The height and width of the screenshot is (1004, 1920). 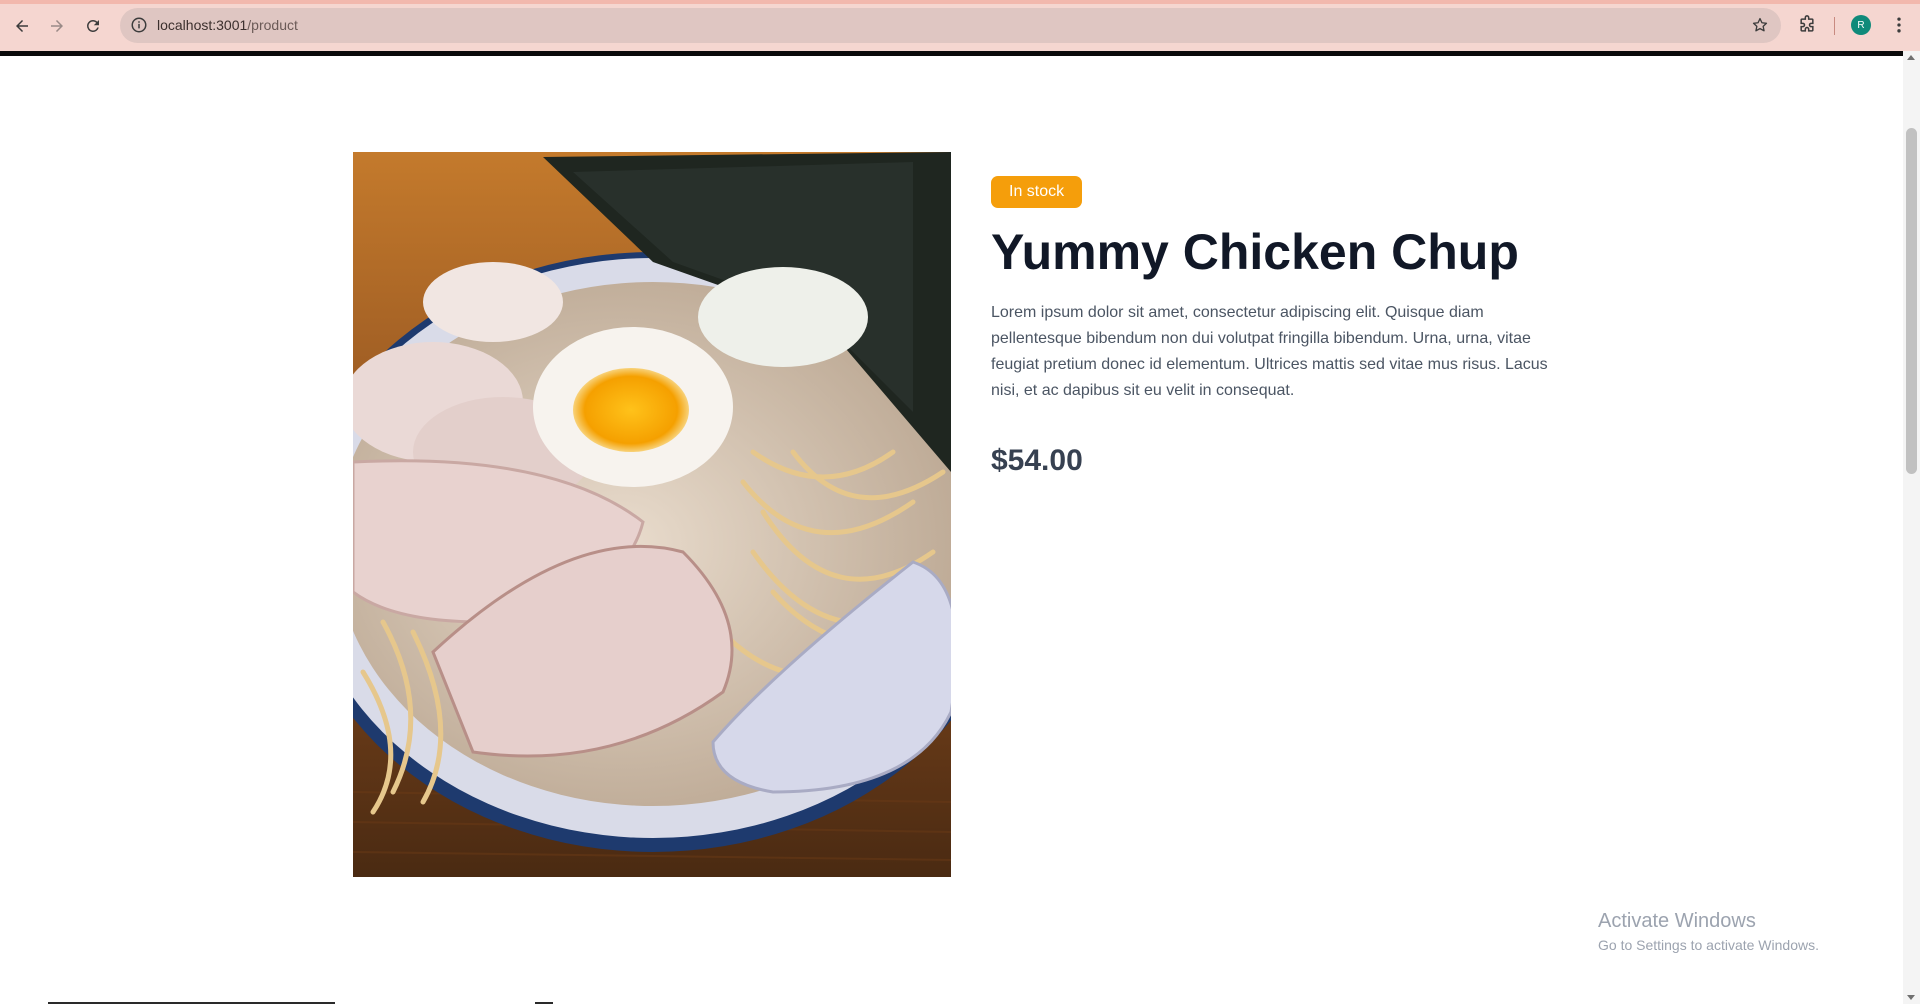 What do you see at coordinates (202, 25) in the screenshot?
I see `url-host: localhost:3001` at bounding box center [202, 25].